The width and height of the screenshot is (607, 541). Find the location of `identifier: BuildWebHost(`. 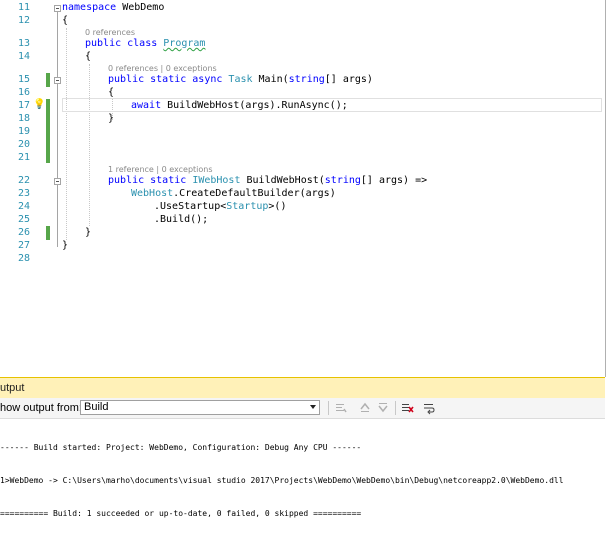

identifier: BuildWebHost( is located at coordinates (282, 180).